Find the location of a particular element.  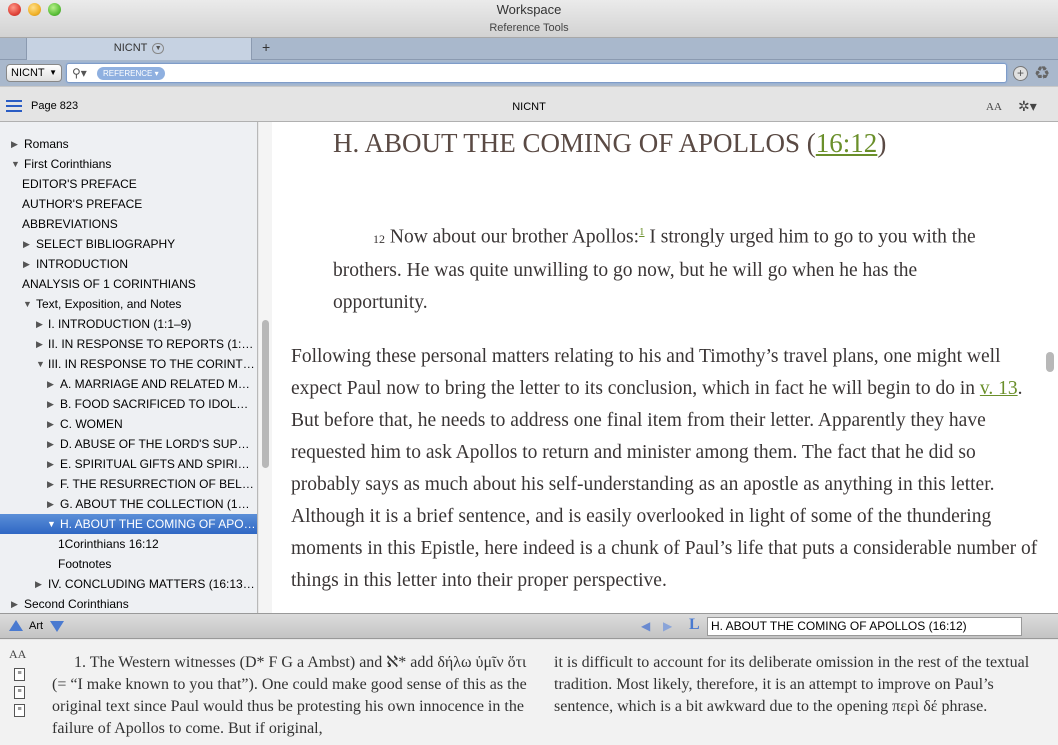

resource-toolbar: Page 823 NICNT AA ✲▾ is located at coordinates (529, 104).